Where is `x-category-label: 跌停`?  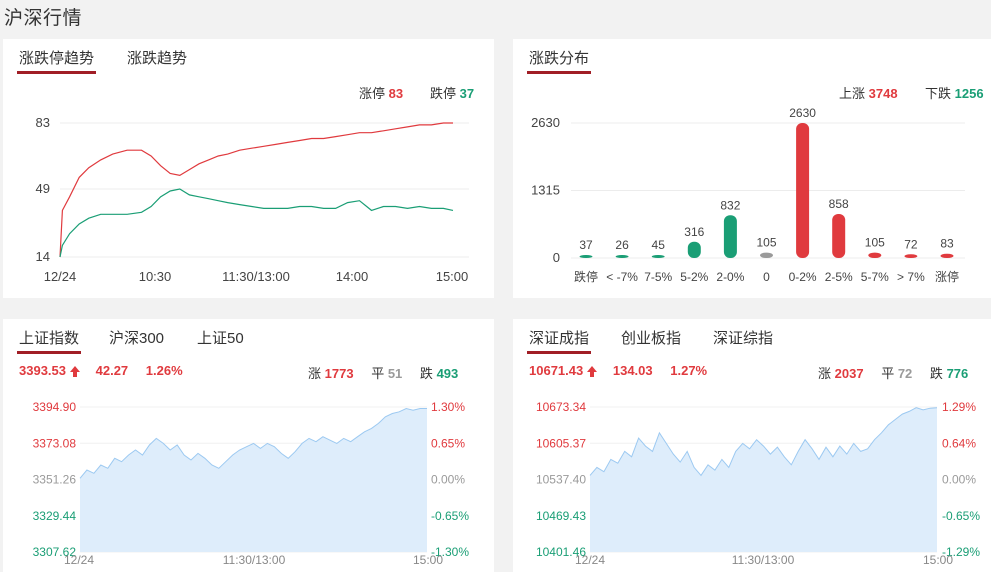 x-category-label: 跌停 is located at coordinates (586, 276).